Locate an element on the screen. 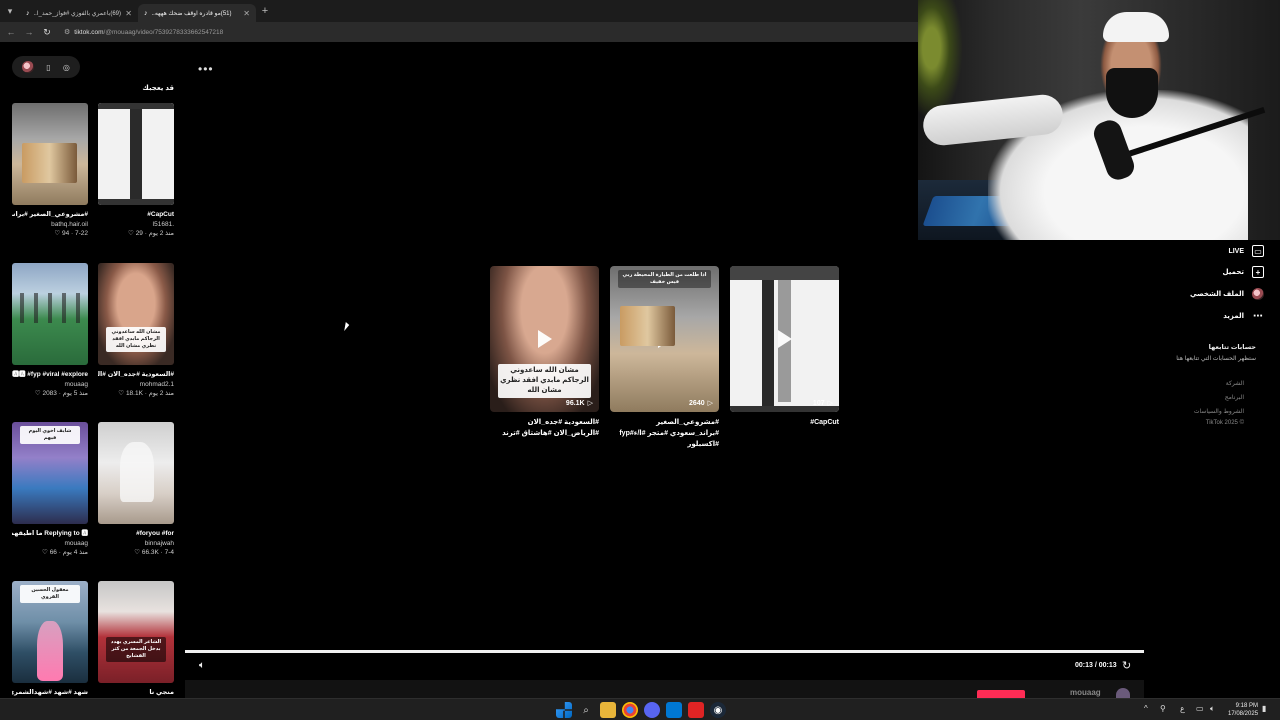 Image resolution: width=1280 pixels, height=720 pixels. windows-start-icon is located at coordinates (564, 710).